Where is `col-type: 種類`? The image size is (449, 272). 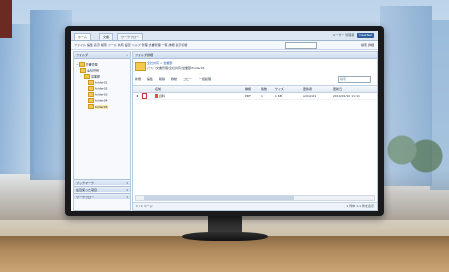
col-type: 種類 is located at coordinates (248, 89).